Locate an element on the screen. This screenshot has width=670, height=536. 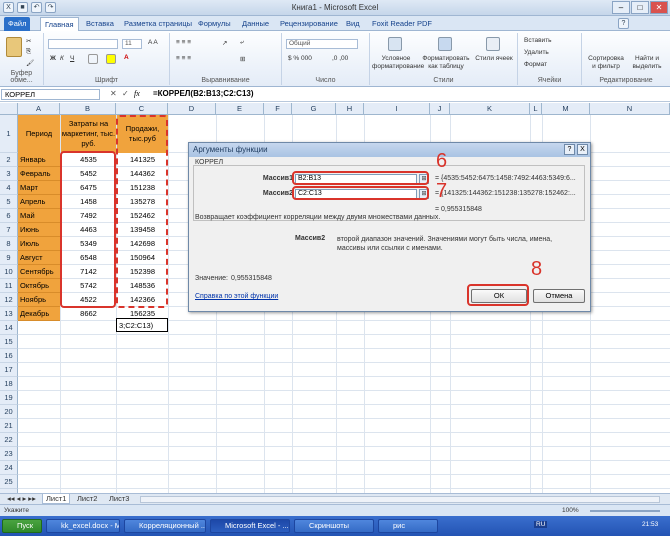
table-cell: Декабрь is located at coordinates (39, 314).